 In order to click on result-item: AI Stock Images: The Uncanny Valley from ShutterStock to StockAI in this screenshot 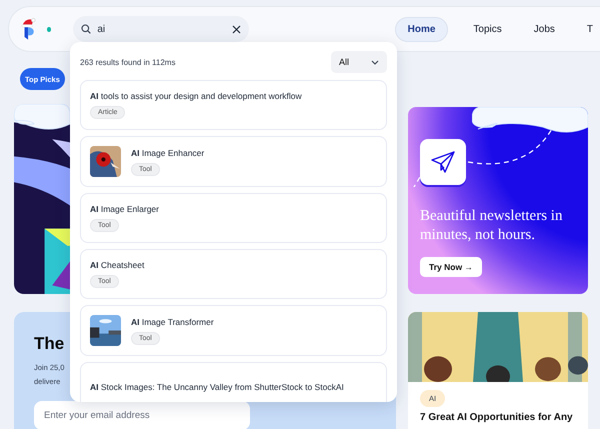, I will do `click(233, 382)`.